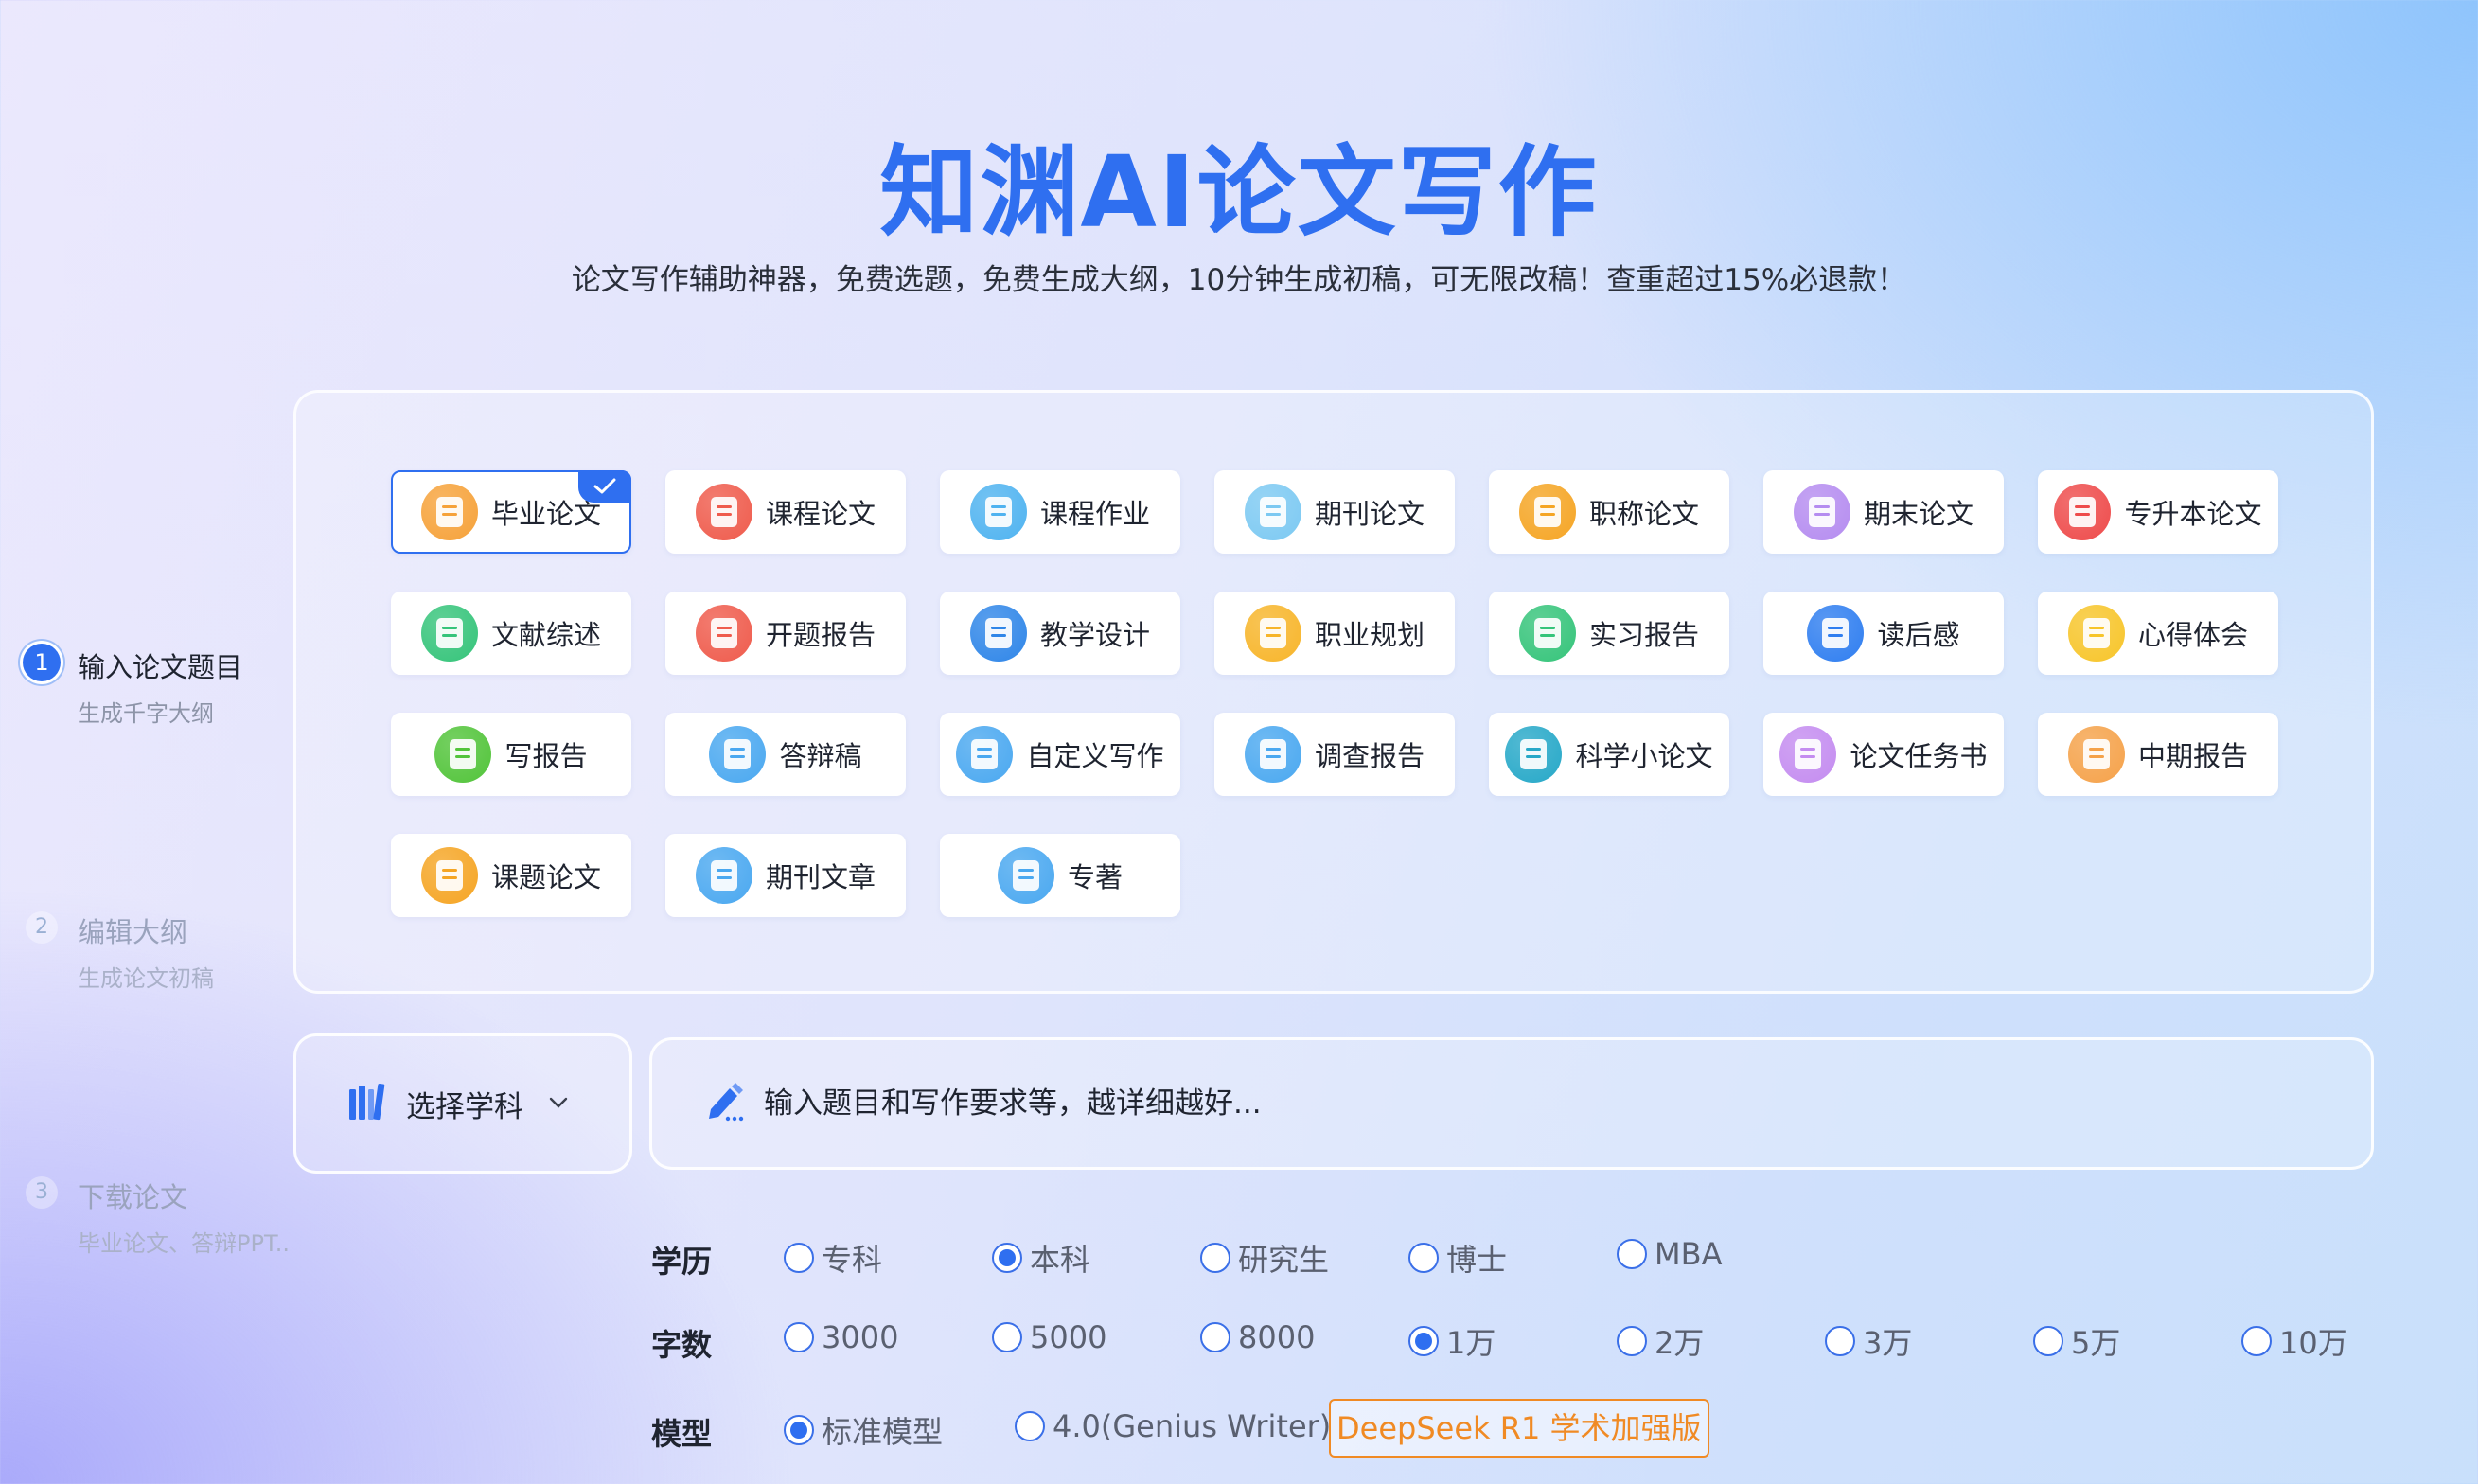 The width and height of the screenshot is (2478, 1484). What do you see at coordinates (2192, 756) in the screenshot?
I see `paper-type-label: 中期报告` at bounding box center [2192, 756].